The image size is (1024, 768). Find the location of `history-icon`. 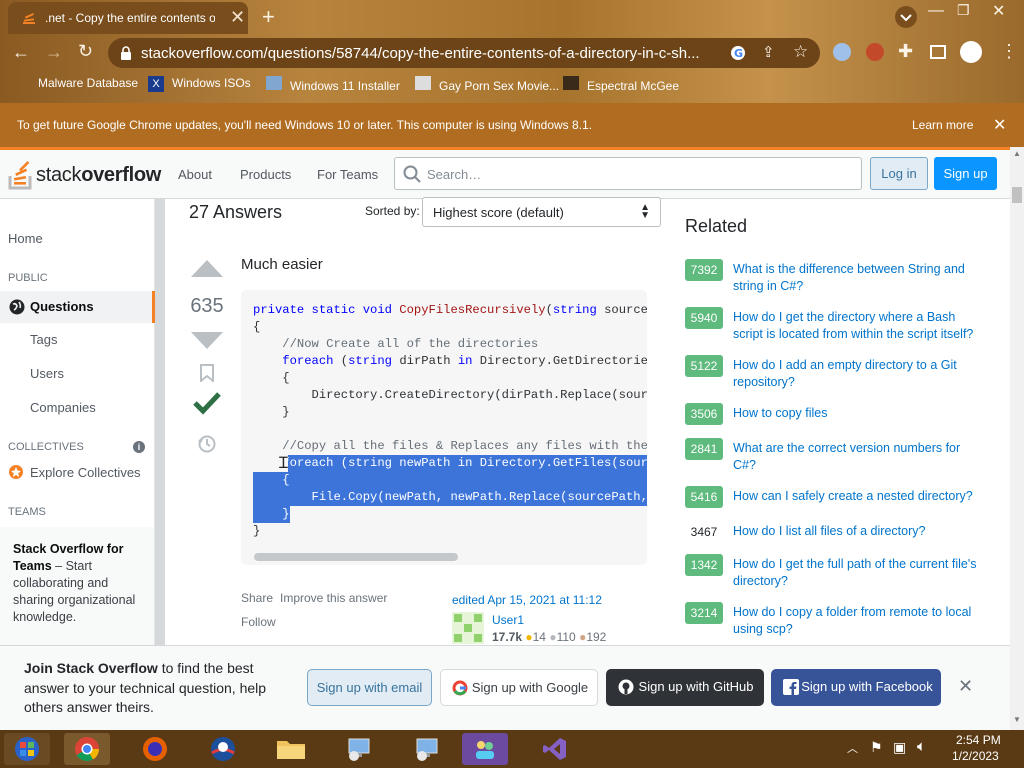

history-icon is located at coordinates (207, 444).